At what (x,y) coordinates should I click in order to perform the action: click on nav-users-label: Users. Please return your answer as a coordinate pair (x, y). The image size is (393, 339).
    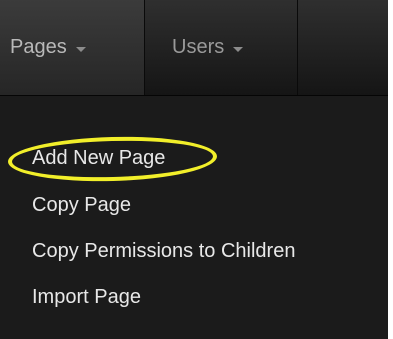
    Looking at the image, I should click on (198, 47).